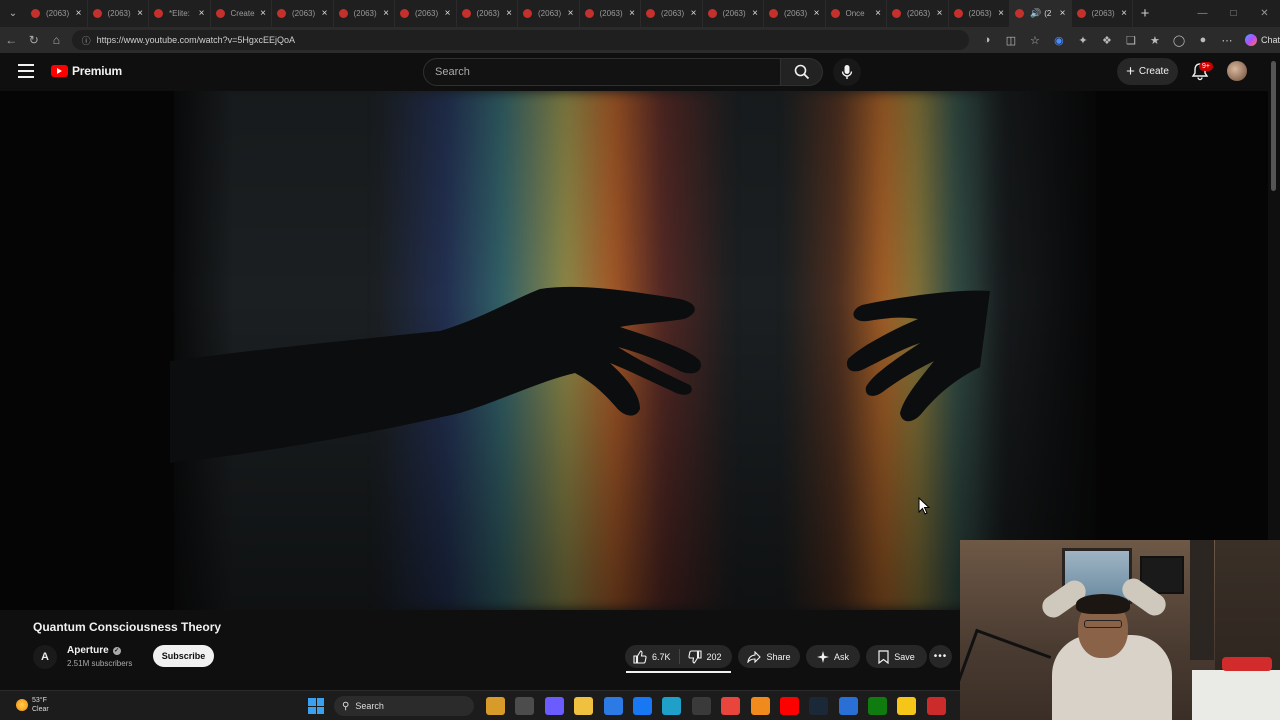  Describe the element at coordinates (769, 656) in the screenshot. I see `share-button: Share` at that location.